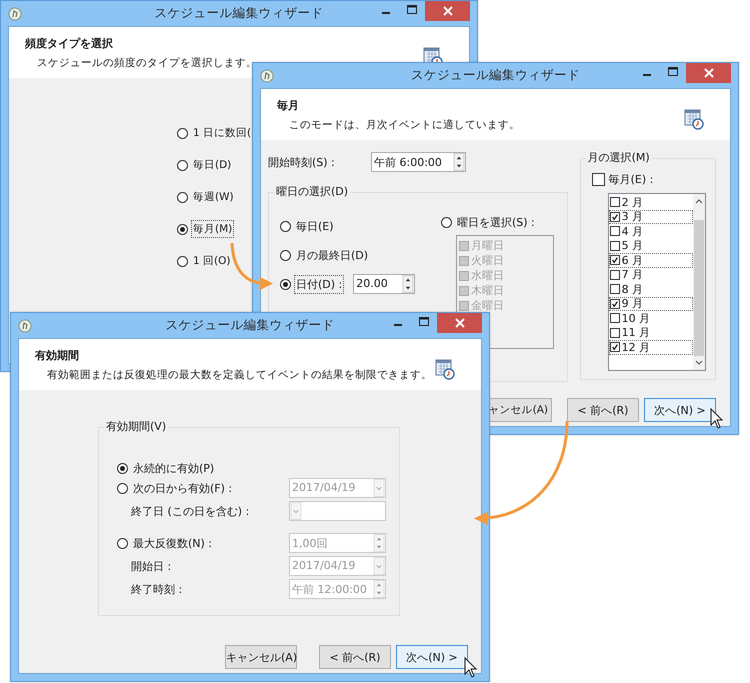 The image size is (750, 683). I want to click on month-label: 12 月, so click(636, 347).